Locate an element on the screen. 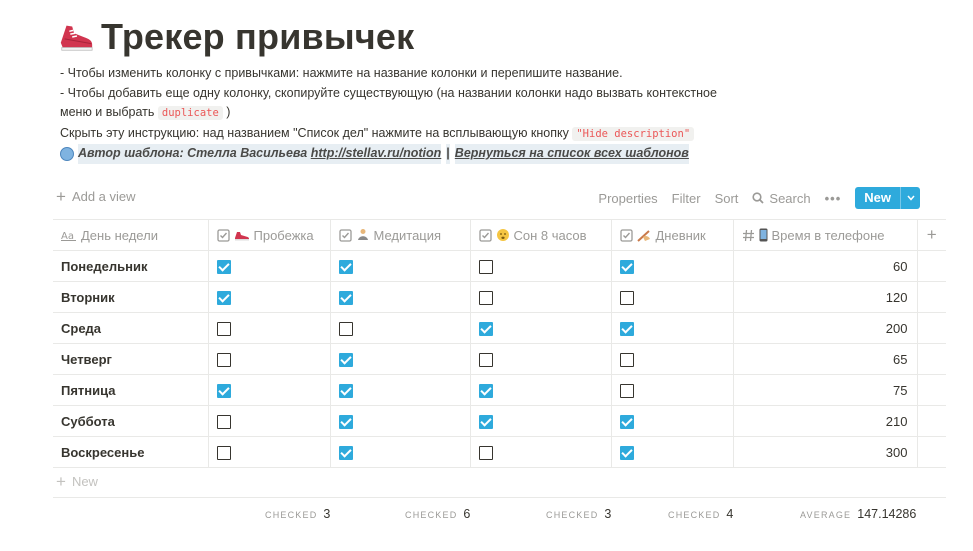 This screenshot has height=551, width=973. calc-phone-time: AVERAGE 147.14286 is located at coordinates (858, 514).